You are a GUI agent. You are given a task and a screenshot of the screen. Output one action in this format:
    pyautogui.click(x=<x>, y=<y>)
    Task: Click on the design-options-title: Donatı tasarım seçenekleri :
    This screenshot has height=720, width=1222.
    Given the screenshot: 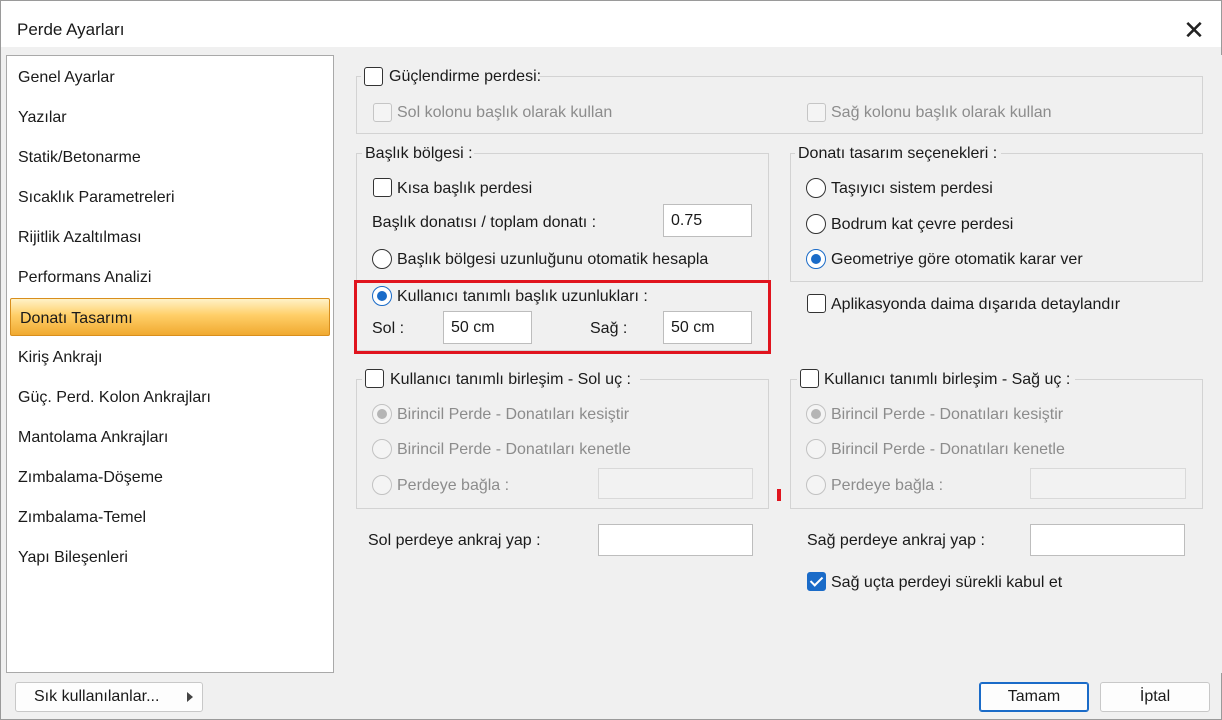 What is the action you would take?
    pyautogui.click(x=898, y=153)
    